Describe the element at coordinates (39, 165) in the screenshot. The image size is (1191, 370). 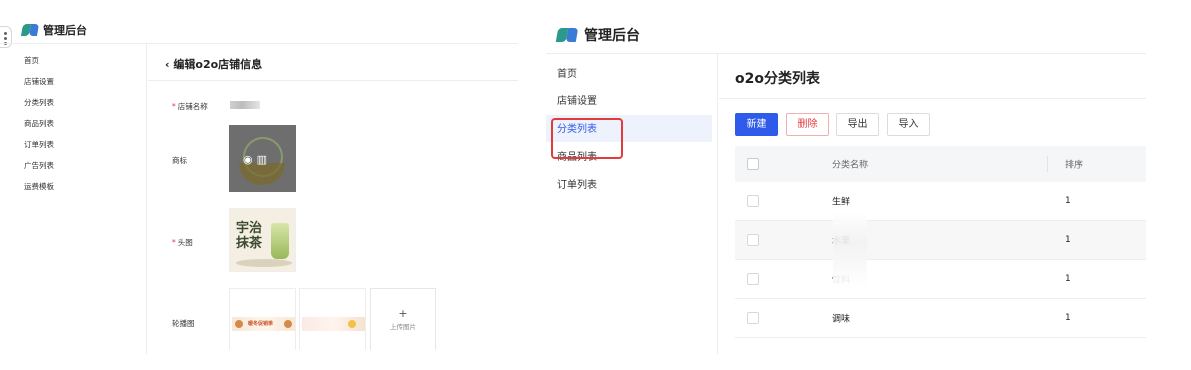
I see `sidebar-item-ads: 广告列表` at that location.